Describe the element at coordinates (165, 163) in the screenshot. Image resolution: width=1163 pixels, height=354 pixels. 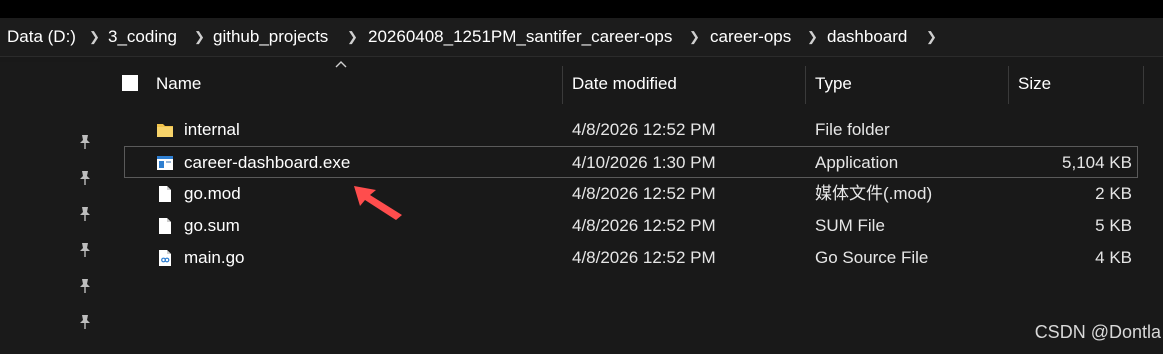
I see `application-icon` at that location.